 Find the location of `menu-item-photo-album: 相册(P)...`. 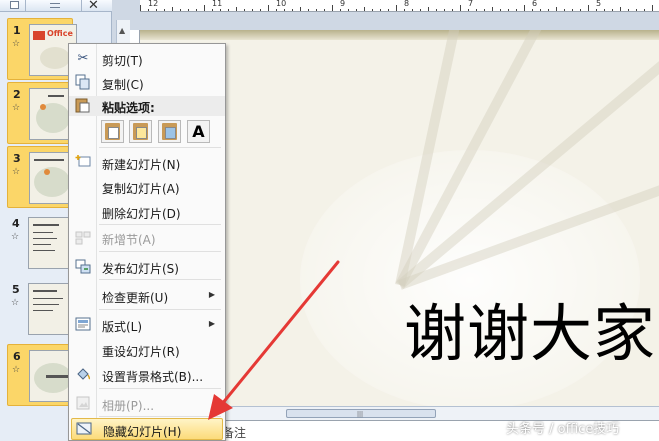

menu-item-photo-album: 相册(P)... is located at coordinates (147, 404).